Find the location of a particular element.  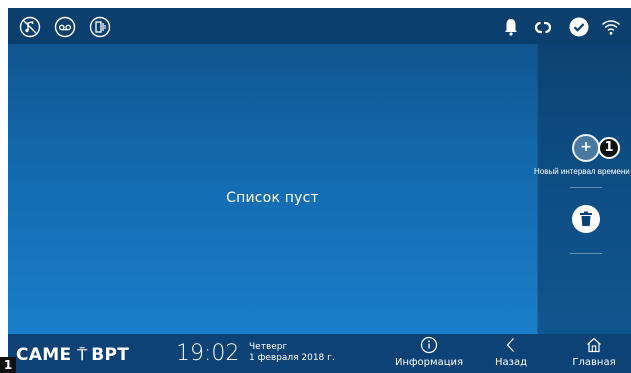

status-bar is located at coordinates (319, 26).